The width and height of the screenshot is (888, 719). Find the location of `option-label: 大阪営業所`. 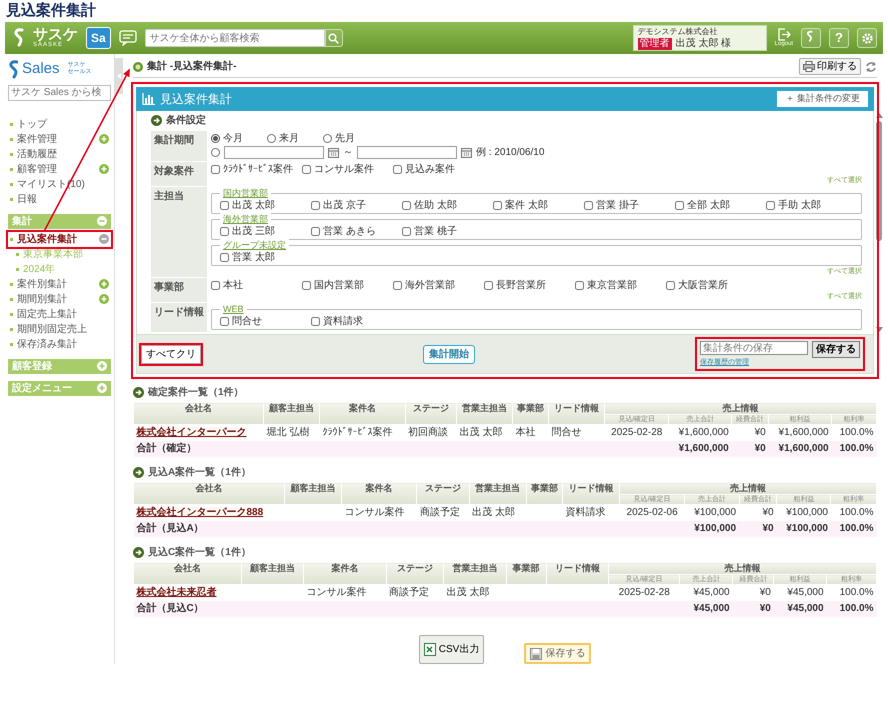

option-label: 大阪営業所 is located at coordinates (703, 285).